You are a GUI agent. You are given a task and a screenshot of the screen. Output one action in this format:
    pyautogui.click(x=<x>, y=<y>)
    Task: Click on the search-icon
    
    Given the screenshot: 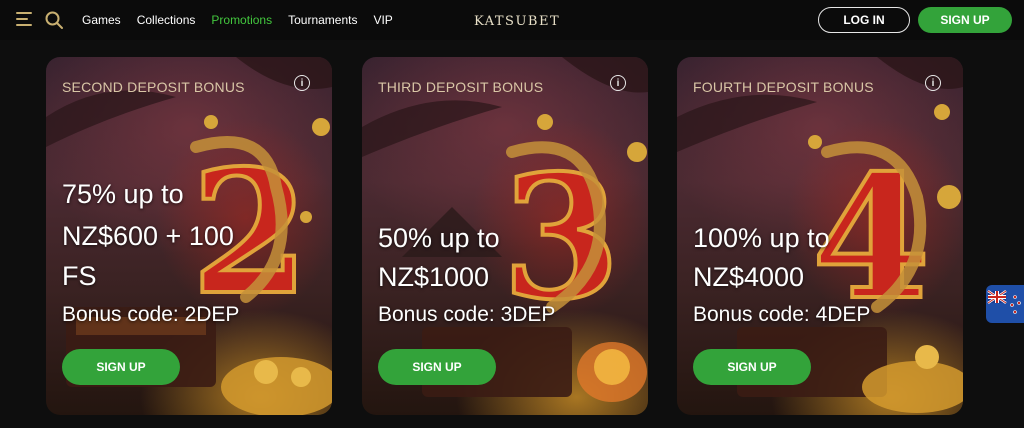 What is the action you would take?
    pyautogui.click(x=54, y=20)
    